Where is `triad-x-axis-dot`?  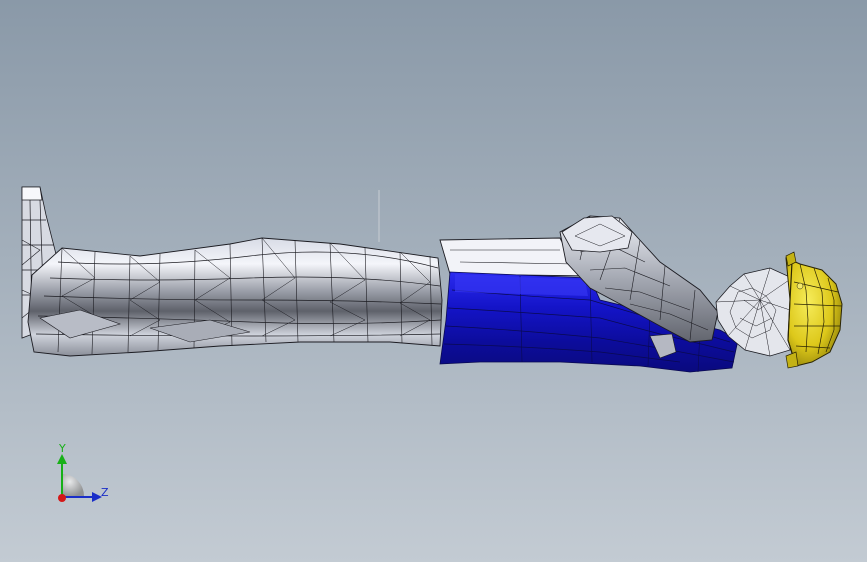 triad-x-axis-dot is located at coordinates (62, 498).